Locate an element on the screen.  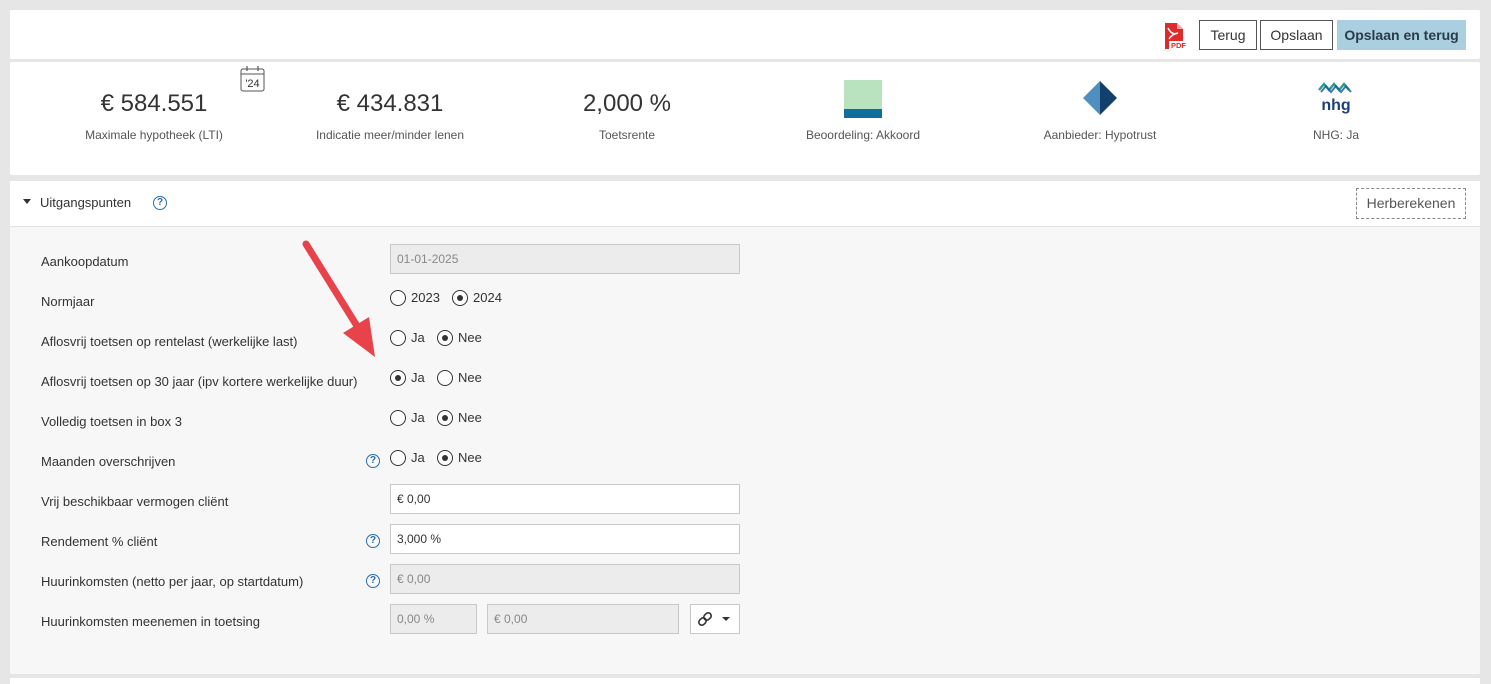
section-title: Uitgangspunten is located at coordinates (85, 202).